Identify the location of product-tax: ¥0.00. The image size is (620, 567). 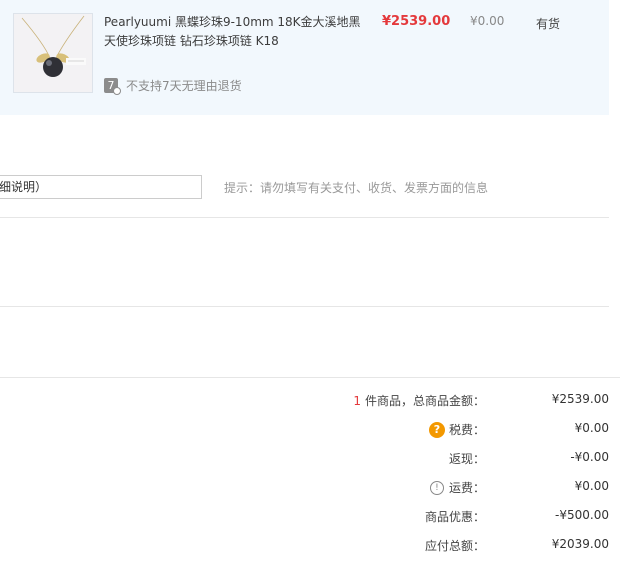
(487, 21).